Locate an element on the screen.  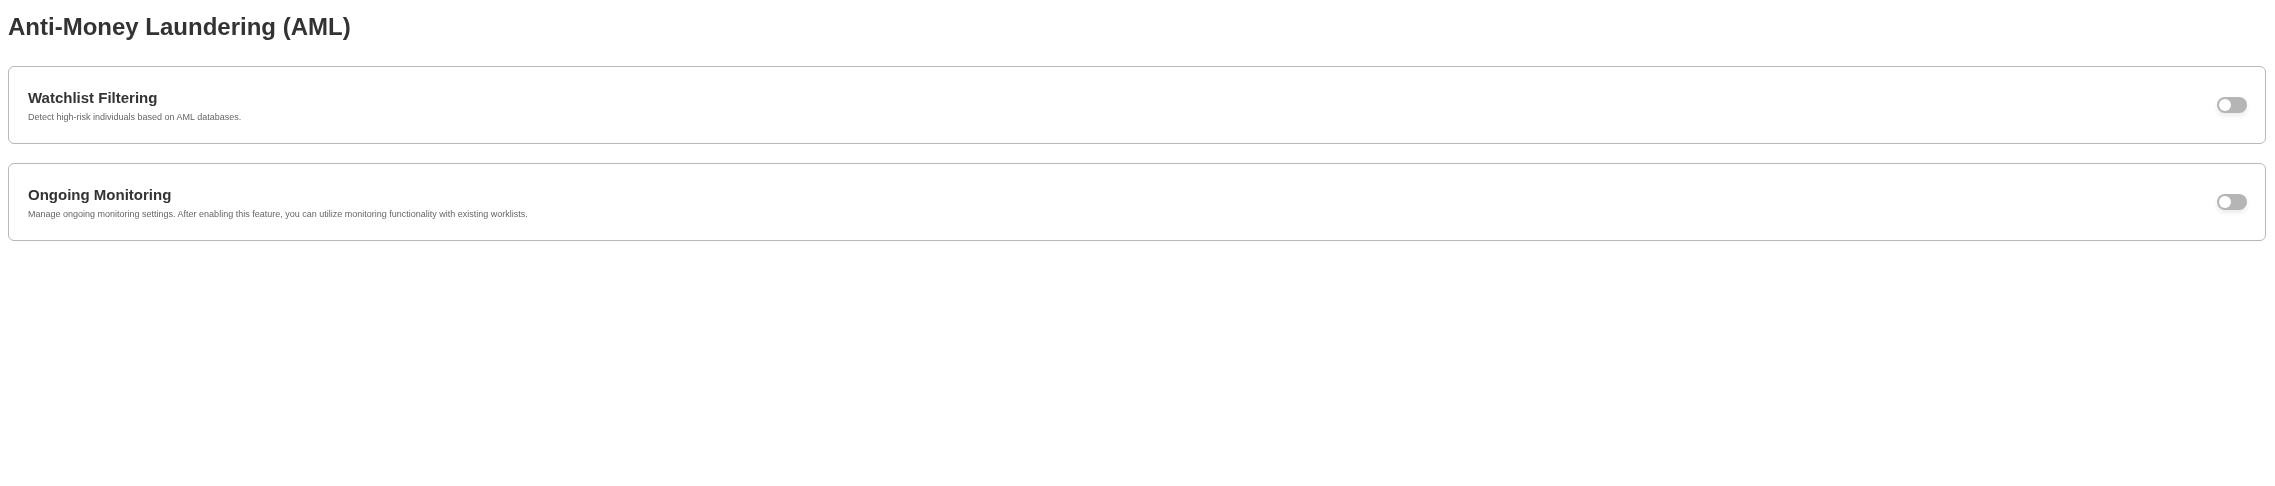
setting-description: Detect high-risk individuals based on AML databases. is located at coordinates (135, 116).